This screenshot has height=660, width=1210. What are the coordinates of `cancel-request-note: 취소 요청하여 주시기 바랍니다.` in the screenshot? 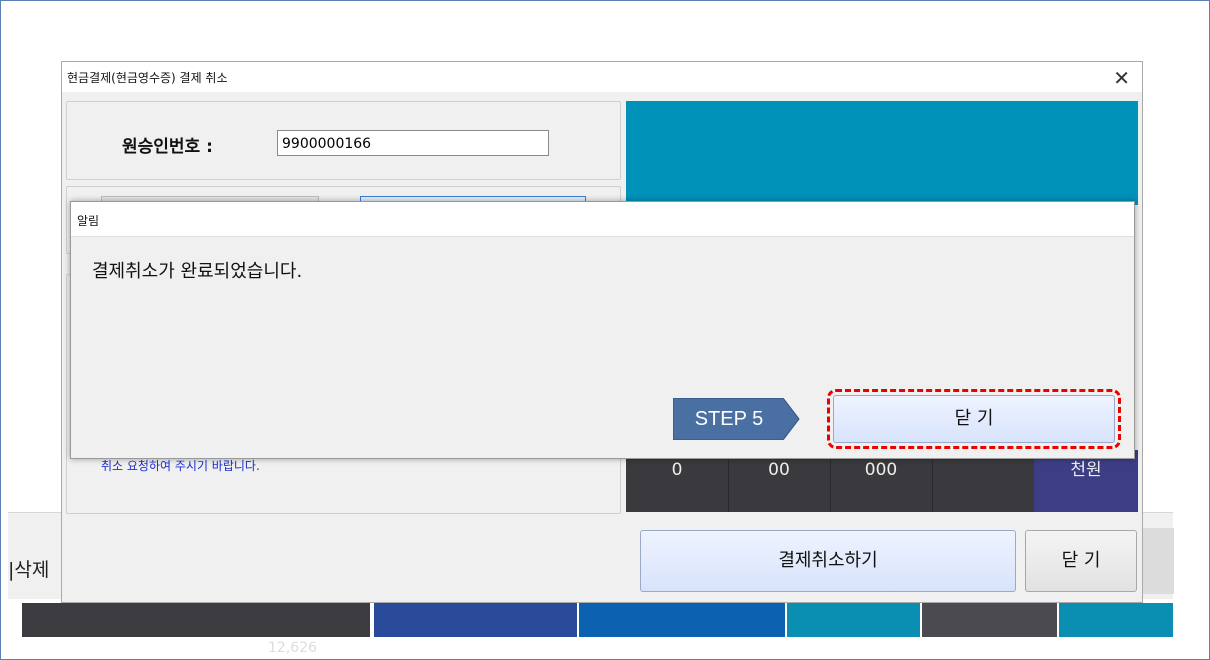 It's located at (180, 466).